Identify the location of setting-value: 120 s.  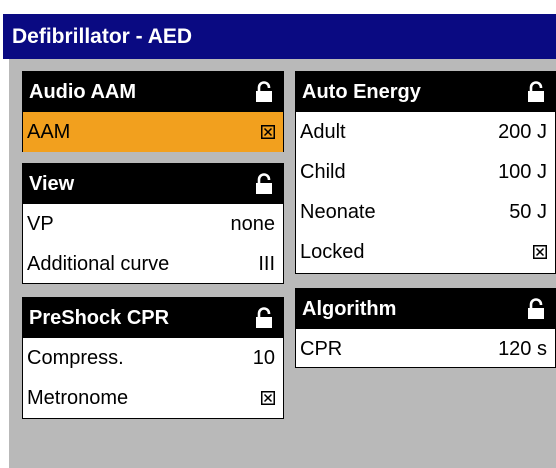
(522, 348).